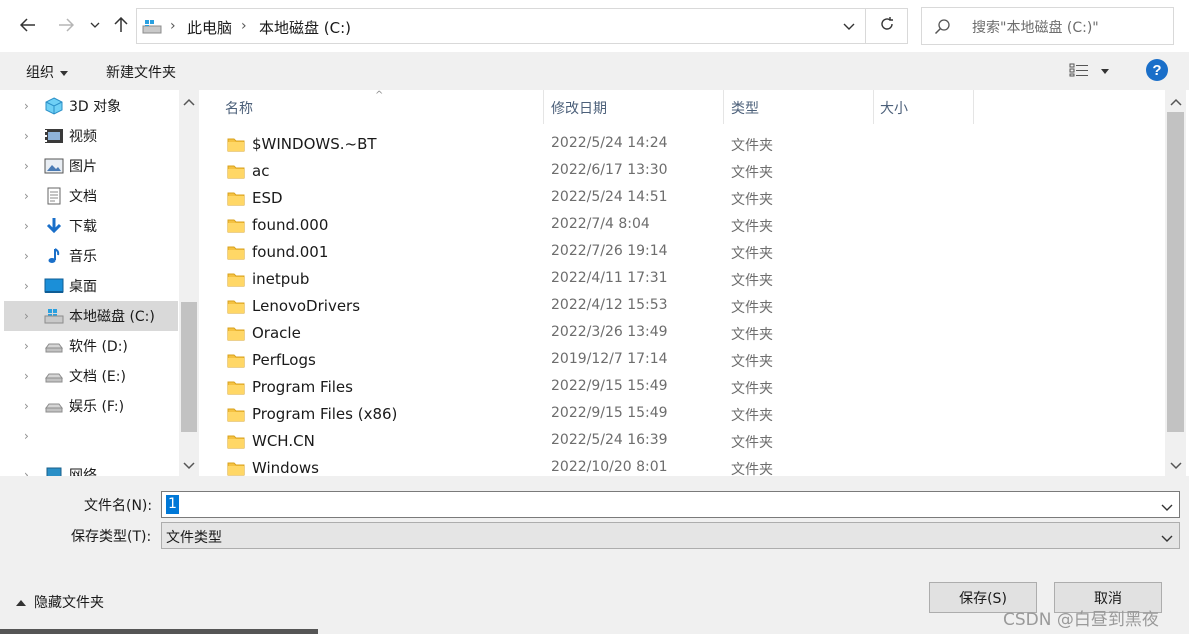  I want to click on filename-value: 1, so click(172, 504).